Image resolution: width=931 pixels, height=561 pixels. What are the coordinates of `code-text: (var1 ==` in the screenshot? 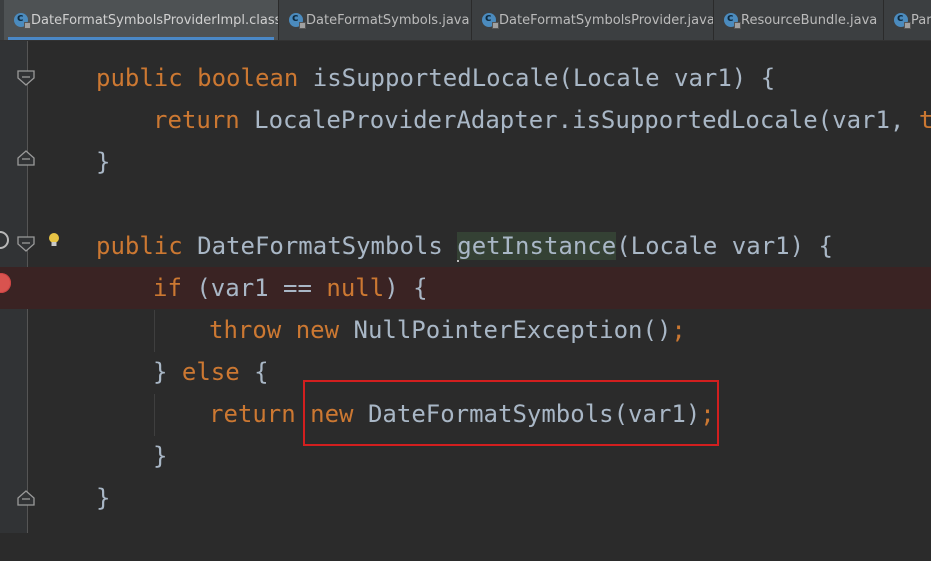 It's located at (254, 288).